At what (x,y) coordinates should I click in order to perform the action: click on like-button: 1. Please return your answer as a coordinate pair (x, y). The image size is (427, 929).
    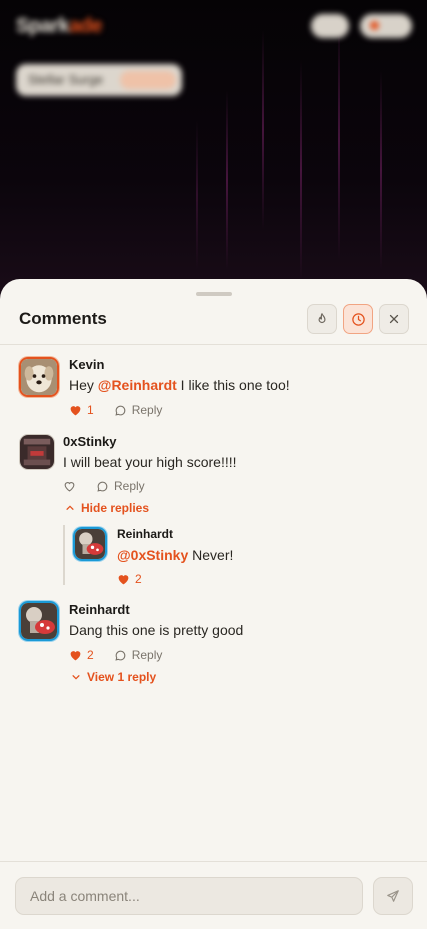
    Looking at the image, I should click on (81, 410).